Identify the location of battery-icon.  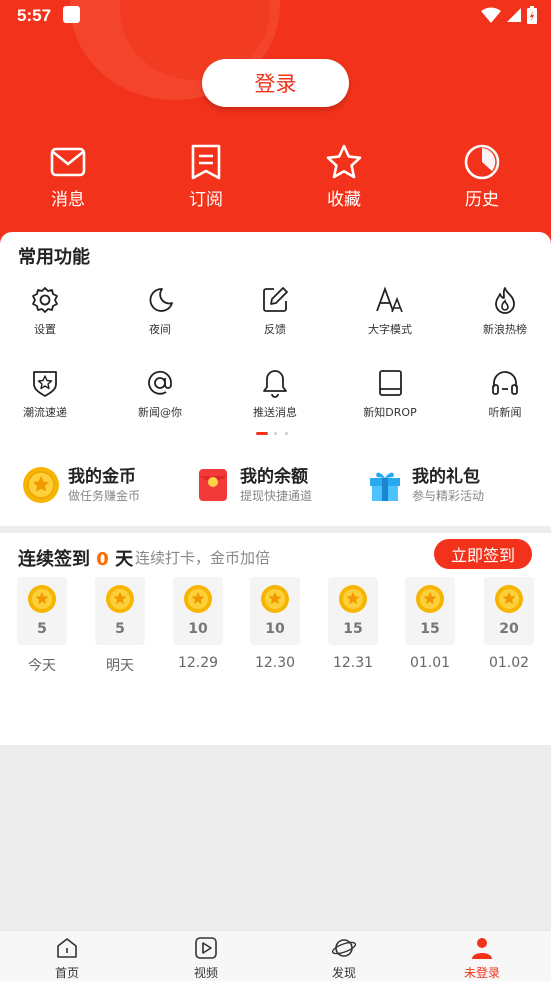
(532, 15).